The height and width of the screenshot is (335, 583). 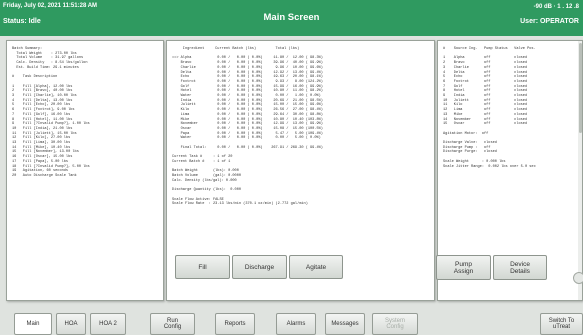 I want to click on vertical-scrollbar, so click(x=580, y=170).